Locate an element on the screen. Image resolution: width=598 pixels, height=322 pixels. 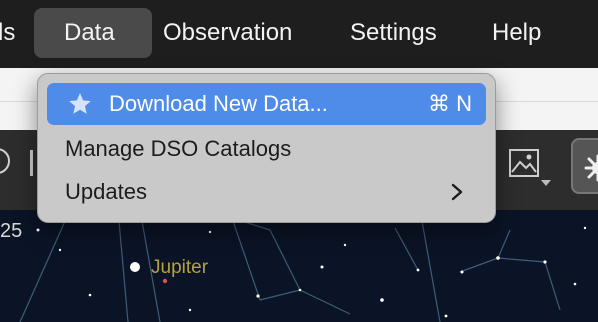
sun-burst-icon is located at coordinates (591, 168).